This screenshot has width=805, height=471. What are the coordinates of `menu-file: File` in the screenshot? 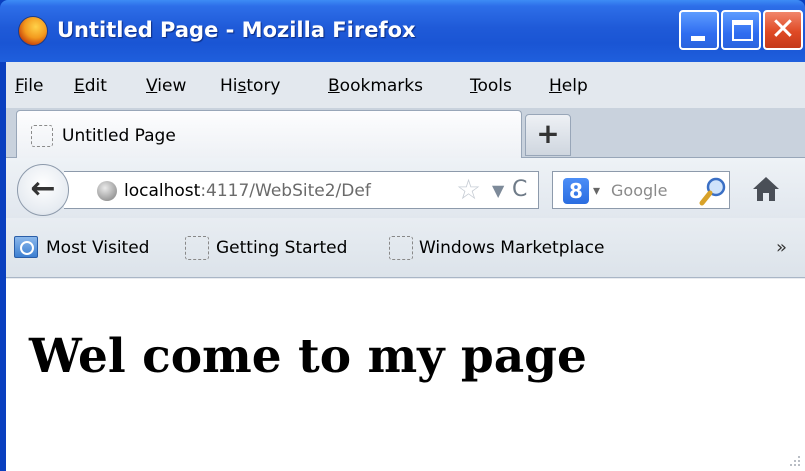 It's located at (29, 86).